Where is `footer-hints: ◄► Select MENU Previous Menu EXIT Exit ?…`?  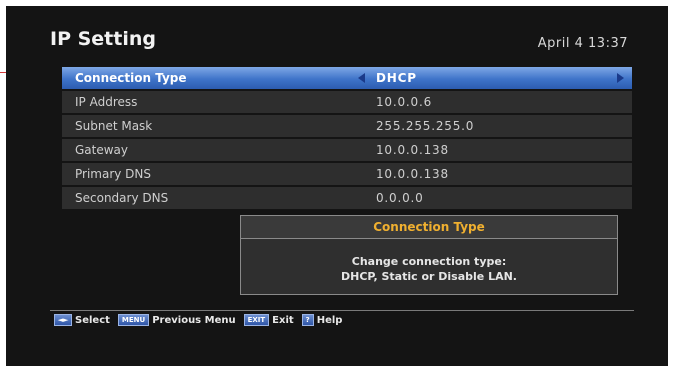 footer-hints: ◄► Select MENU Previous Menu EXIT Exit ?… is located at coordinates (202, 320).